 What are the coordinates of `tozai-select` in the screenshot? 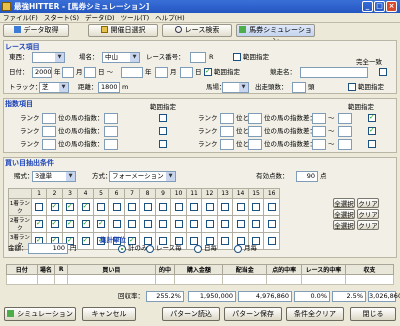 It's located at (48, 57).